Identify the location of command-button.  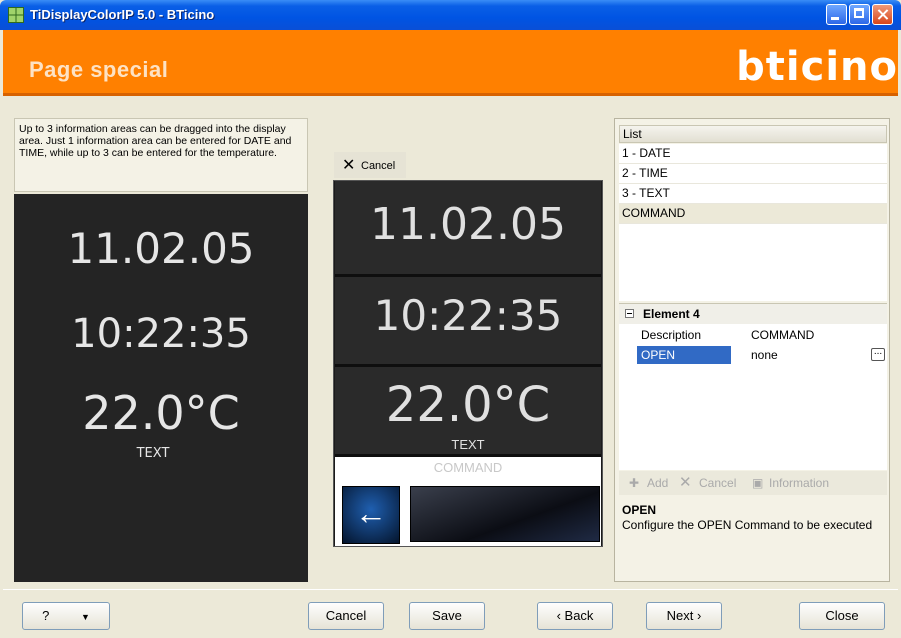
(505, 514).